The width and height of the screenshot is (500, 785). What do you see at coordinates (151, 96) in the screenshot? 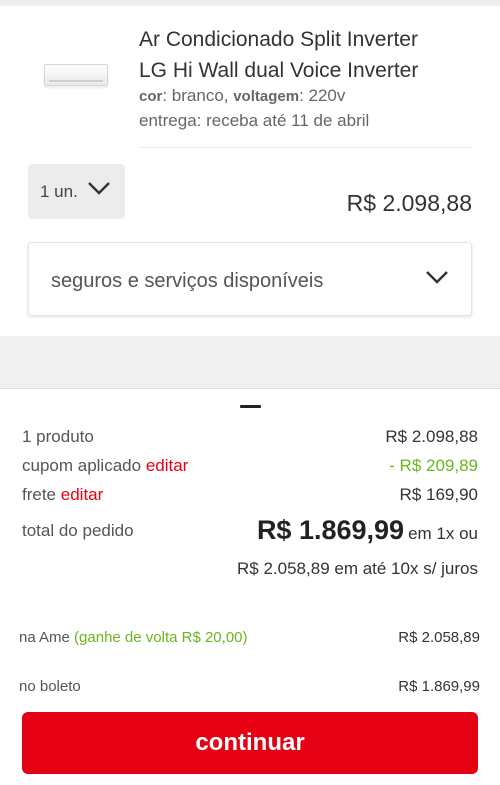
I see `color-attr-label: cor` at bounding box center [151, 96].